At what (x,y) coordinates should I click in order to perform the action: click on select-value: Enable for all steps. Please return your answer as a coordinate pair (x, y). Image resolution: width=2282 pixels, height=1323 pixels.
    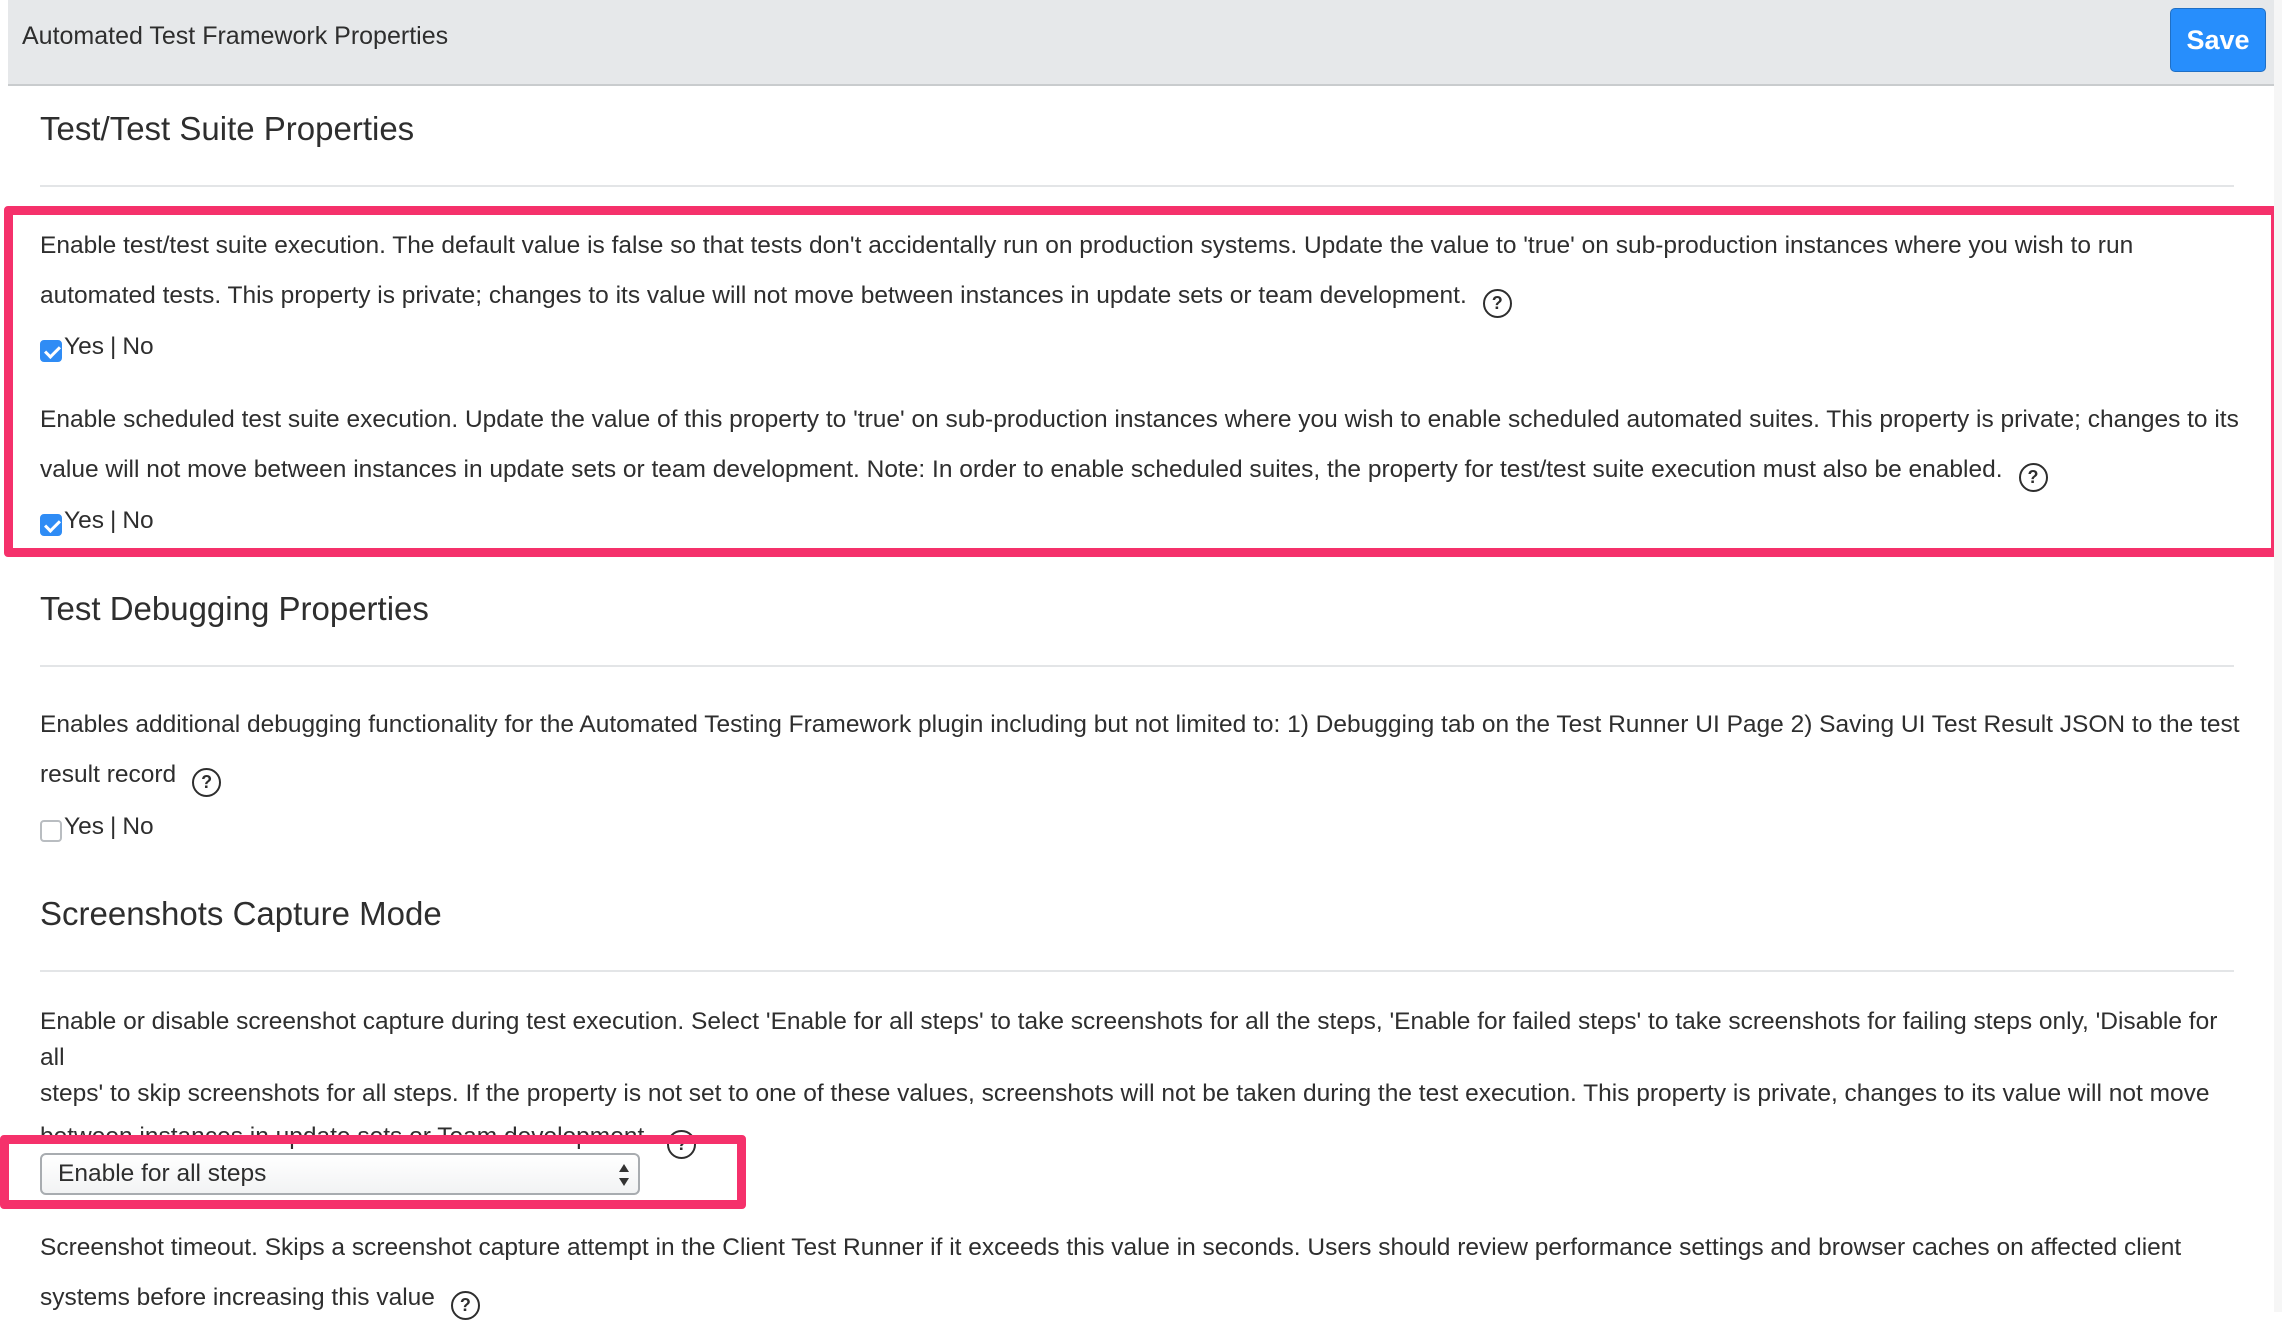
    Looking at the image, I should click on (162, 1173).